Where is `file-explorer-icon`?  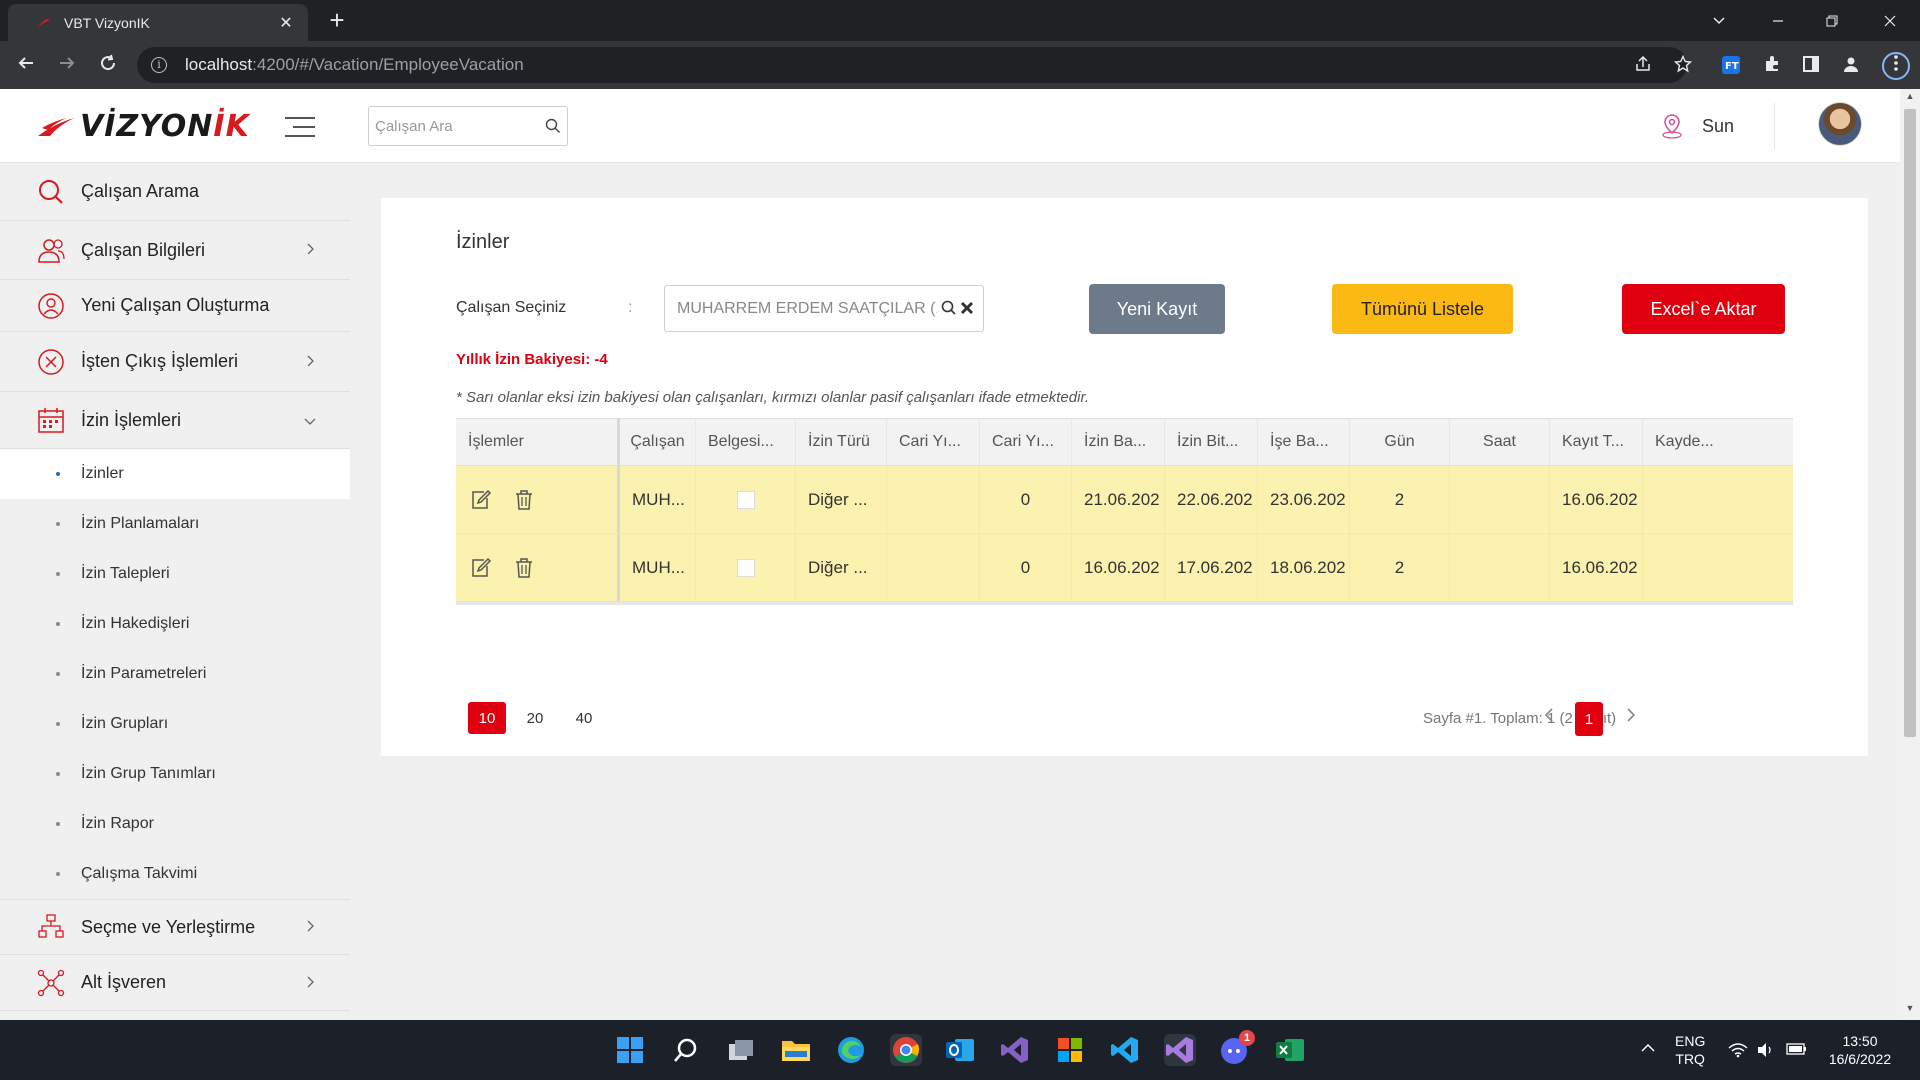 file-explorer-icon is located at coordinates (796, 1050).